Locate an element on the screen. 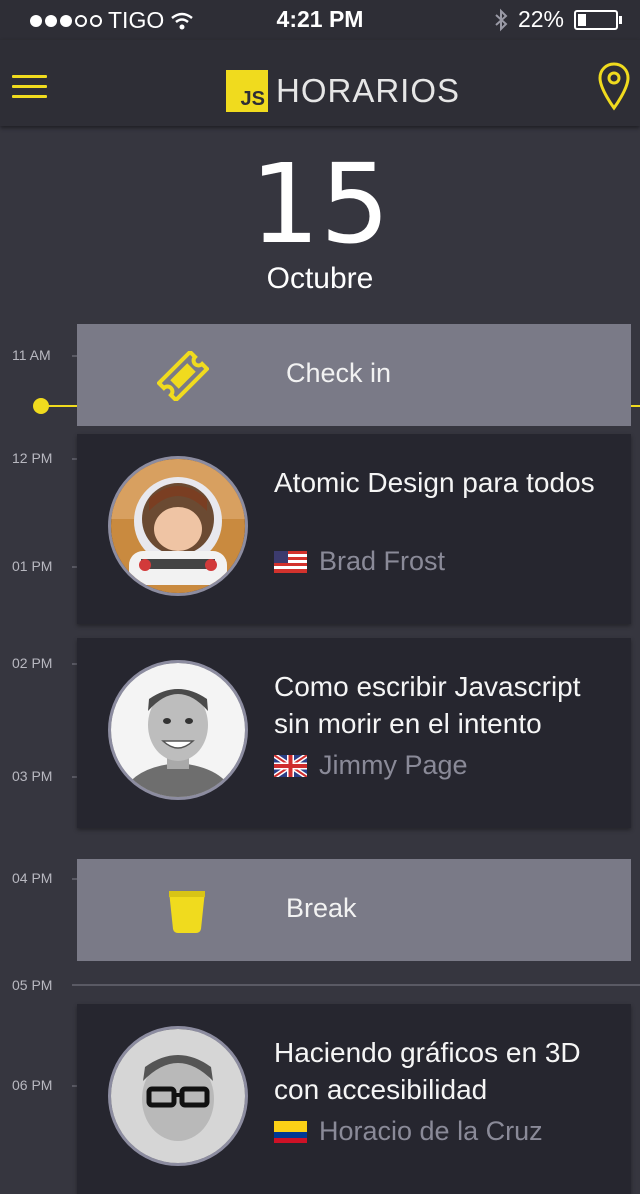 The image size is (640, 1194). checkin-label: Check in is located at coordinates (339, 373).